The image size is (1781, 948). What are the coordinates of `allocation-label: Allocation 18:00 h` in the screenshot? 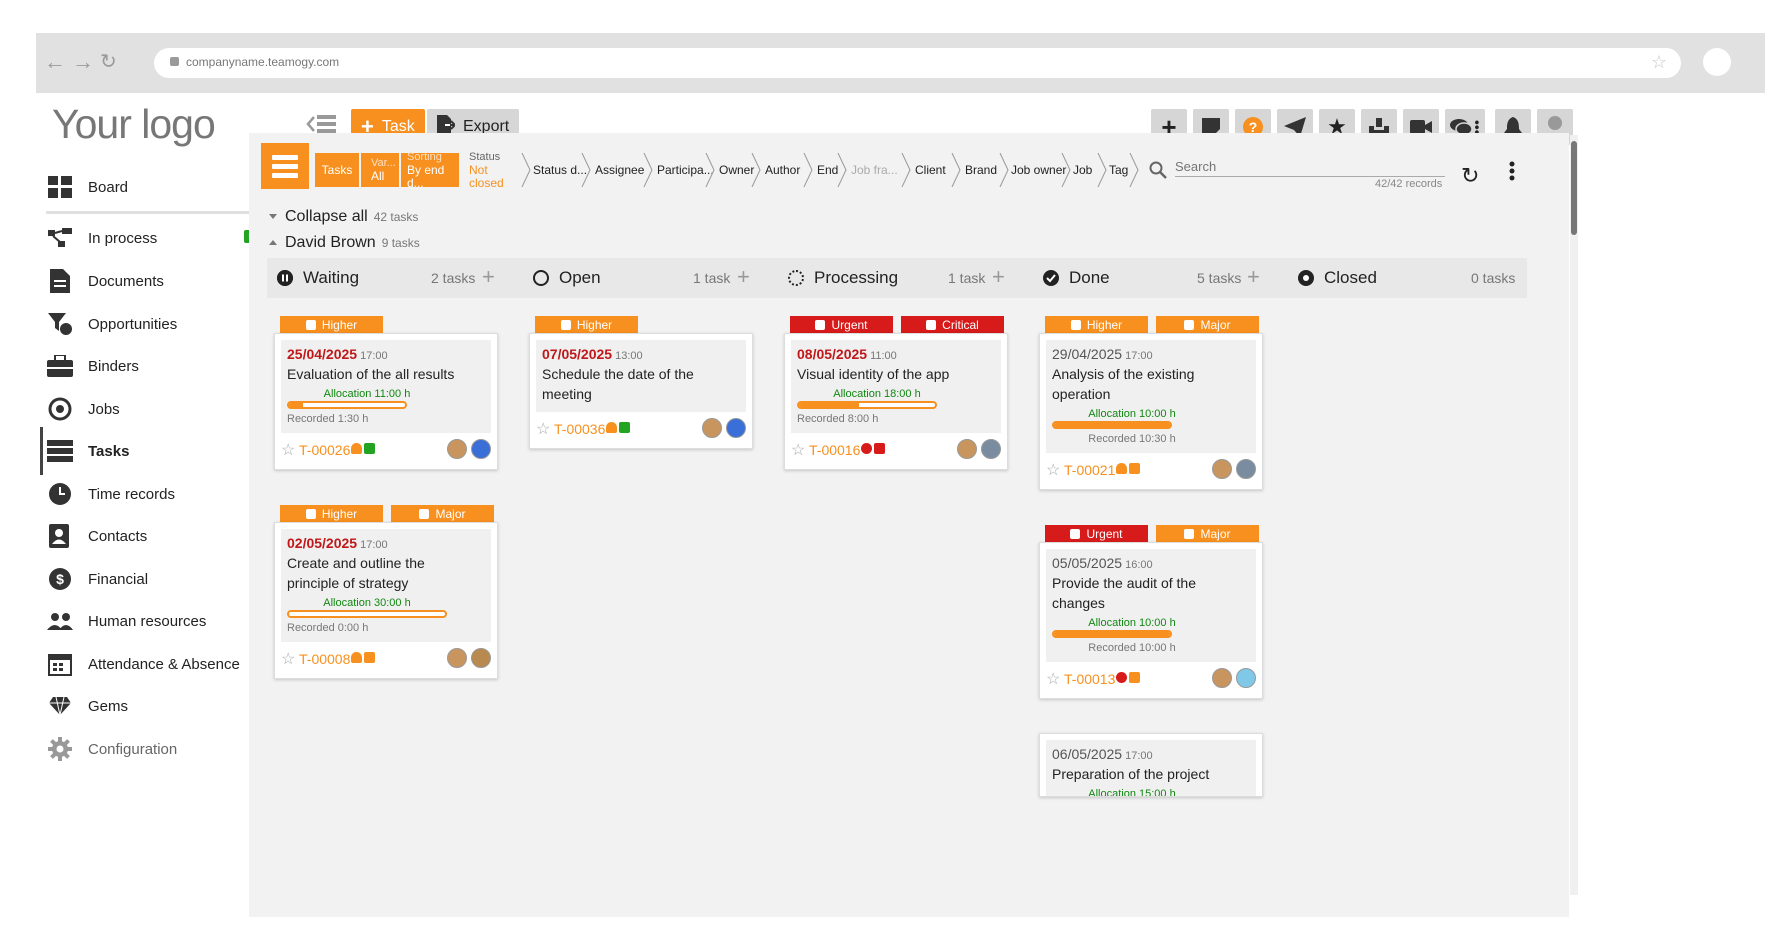 It's located at (877, 394).